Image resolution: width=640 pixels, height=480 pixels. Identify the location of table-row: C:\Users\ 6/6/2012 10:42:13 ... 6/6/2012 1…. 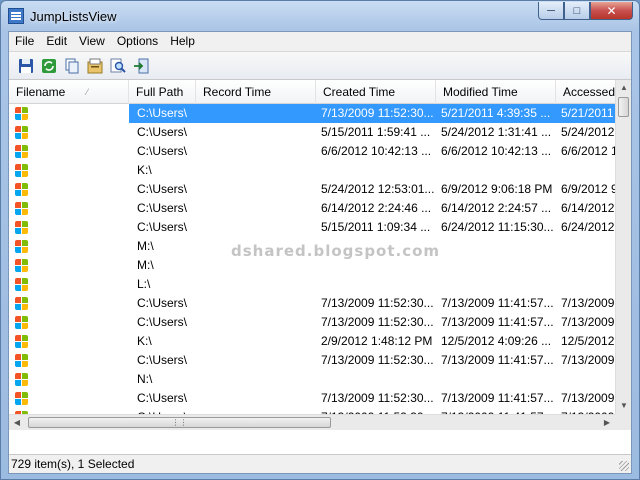
(312, 151).